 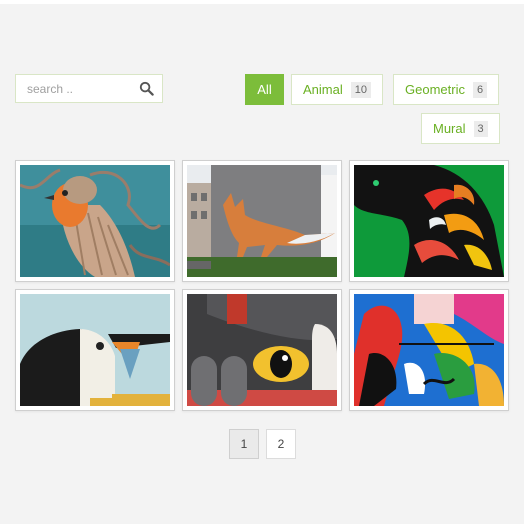 What do you see at coordinates (435, 89) in the screenshot?
I see `filter-label: Geometric` at bounding box center [435, 89].